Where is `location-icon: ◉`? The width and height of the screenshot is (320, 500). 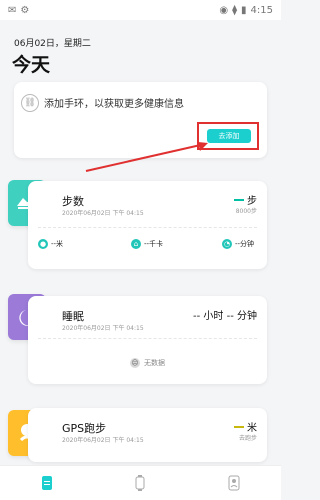 location-icon: ◉ is located at coordinates (224, 10).